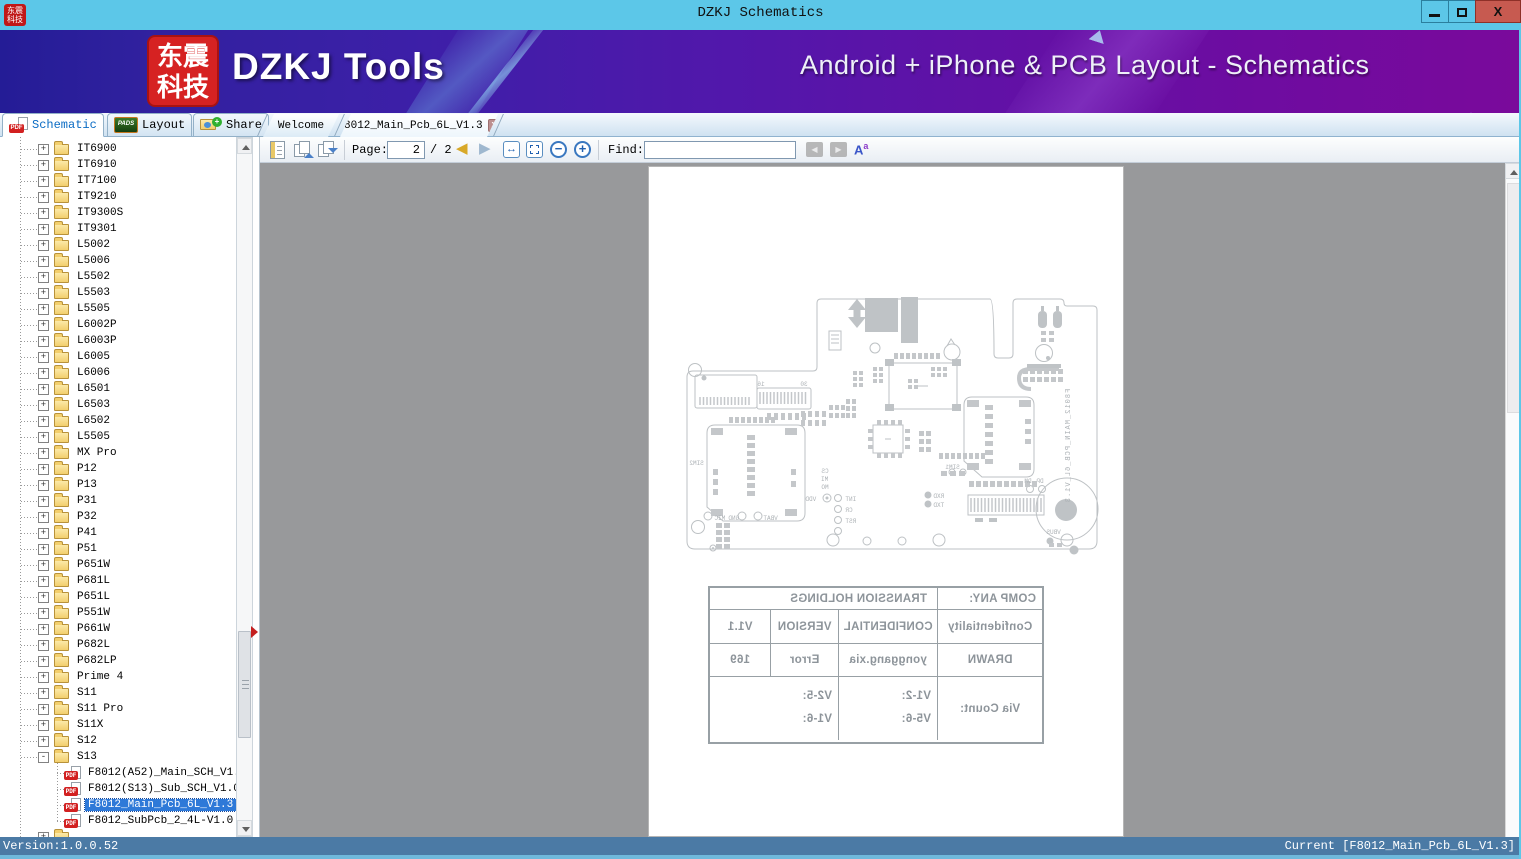  Describe the element at coordinates (118, 261) in the screenshot. I see `tree-folder-row: + L5006` at that location.